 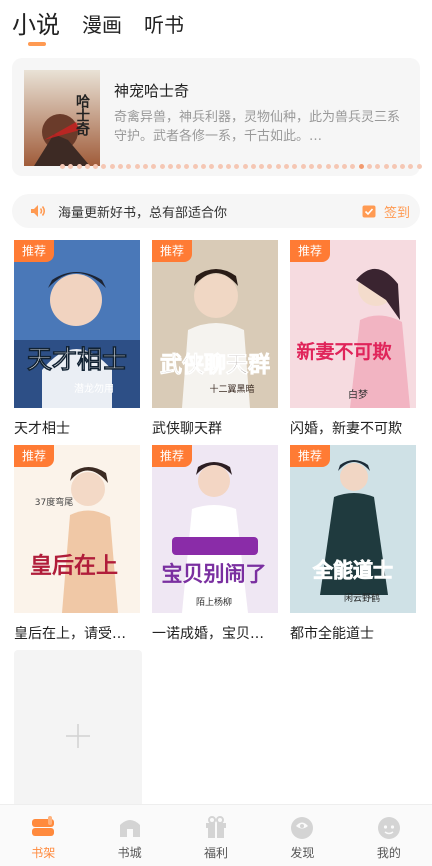 What do you see at coordinates (143, 213) in the screenshot?
I see `notice-text: 海量更新好书，总有部适合你` at bounding box center [143, 213].